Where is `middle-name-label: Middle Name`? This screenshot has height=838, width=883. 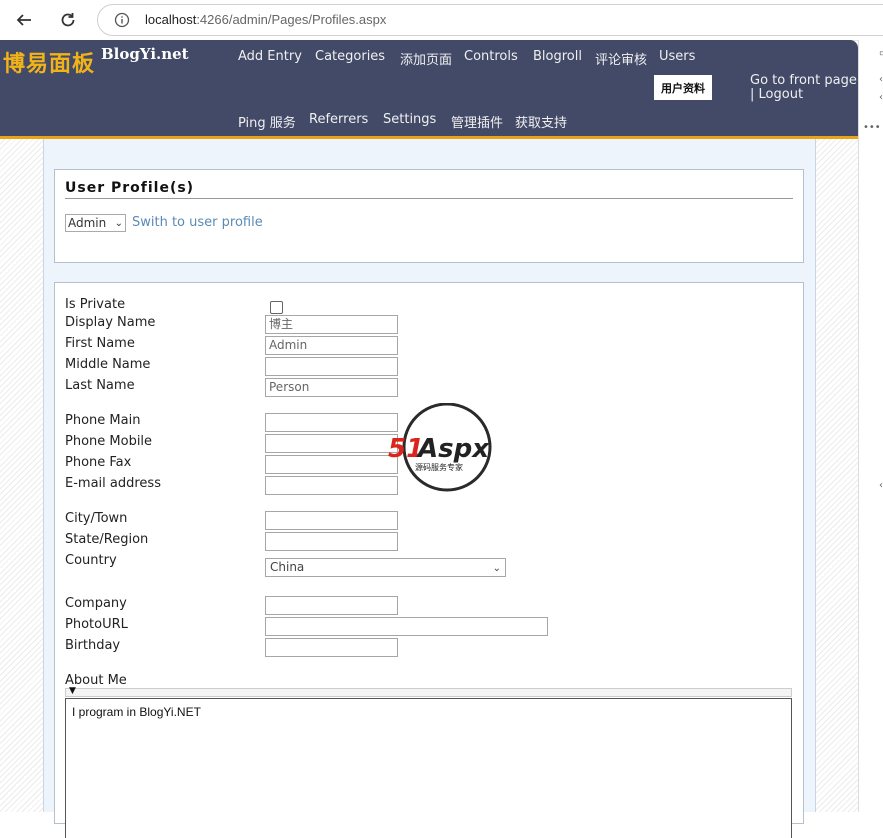
middle-name-label: Middle Name is located at coordinates (108, 364).